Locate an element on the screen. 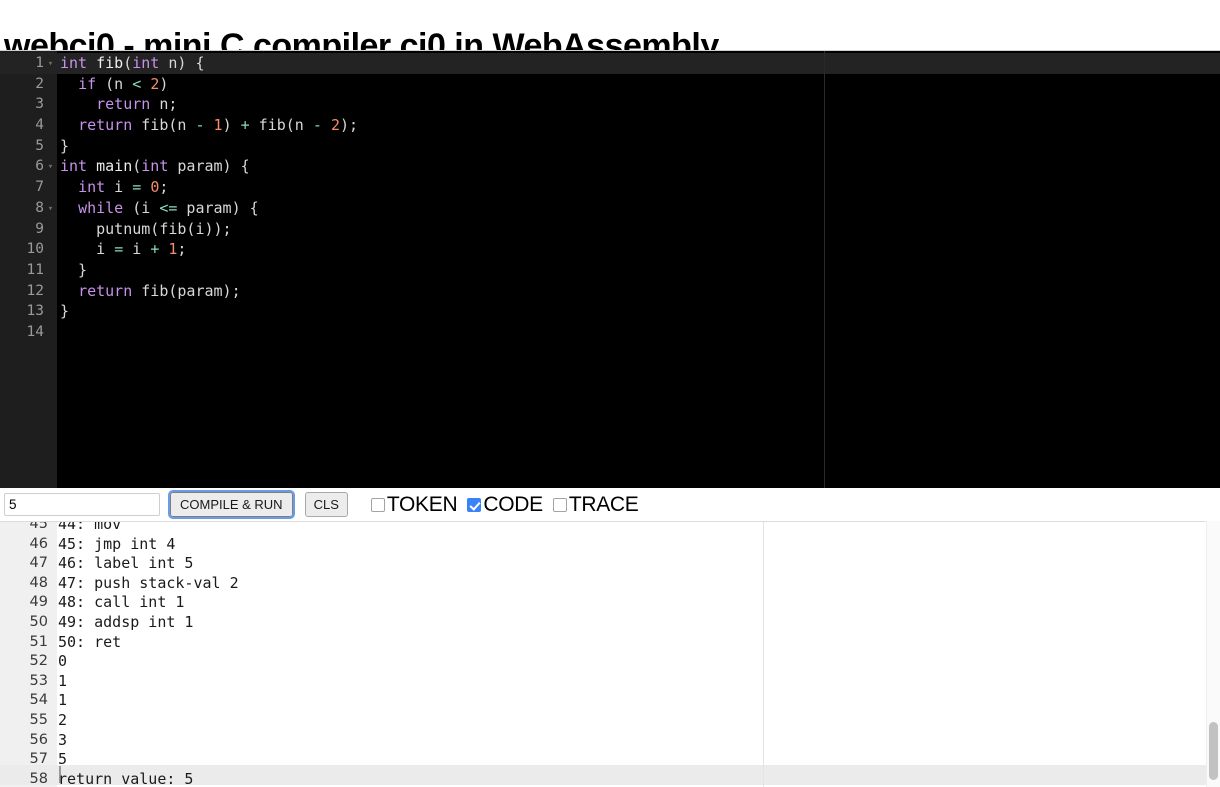 The width and height of the screenshot is (1220, 787). output-line-text: 50: ret is located at coordinates (90, 641).